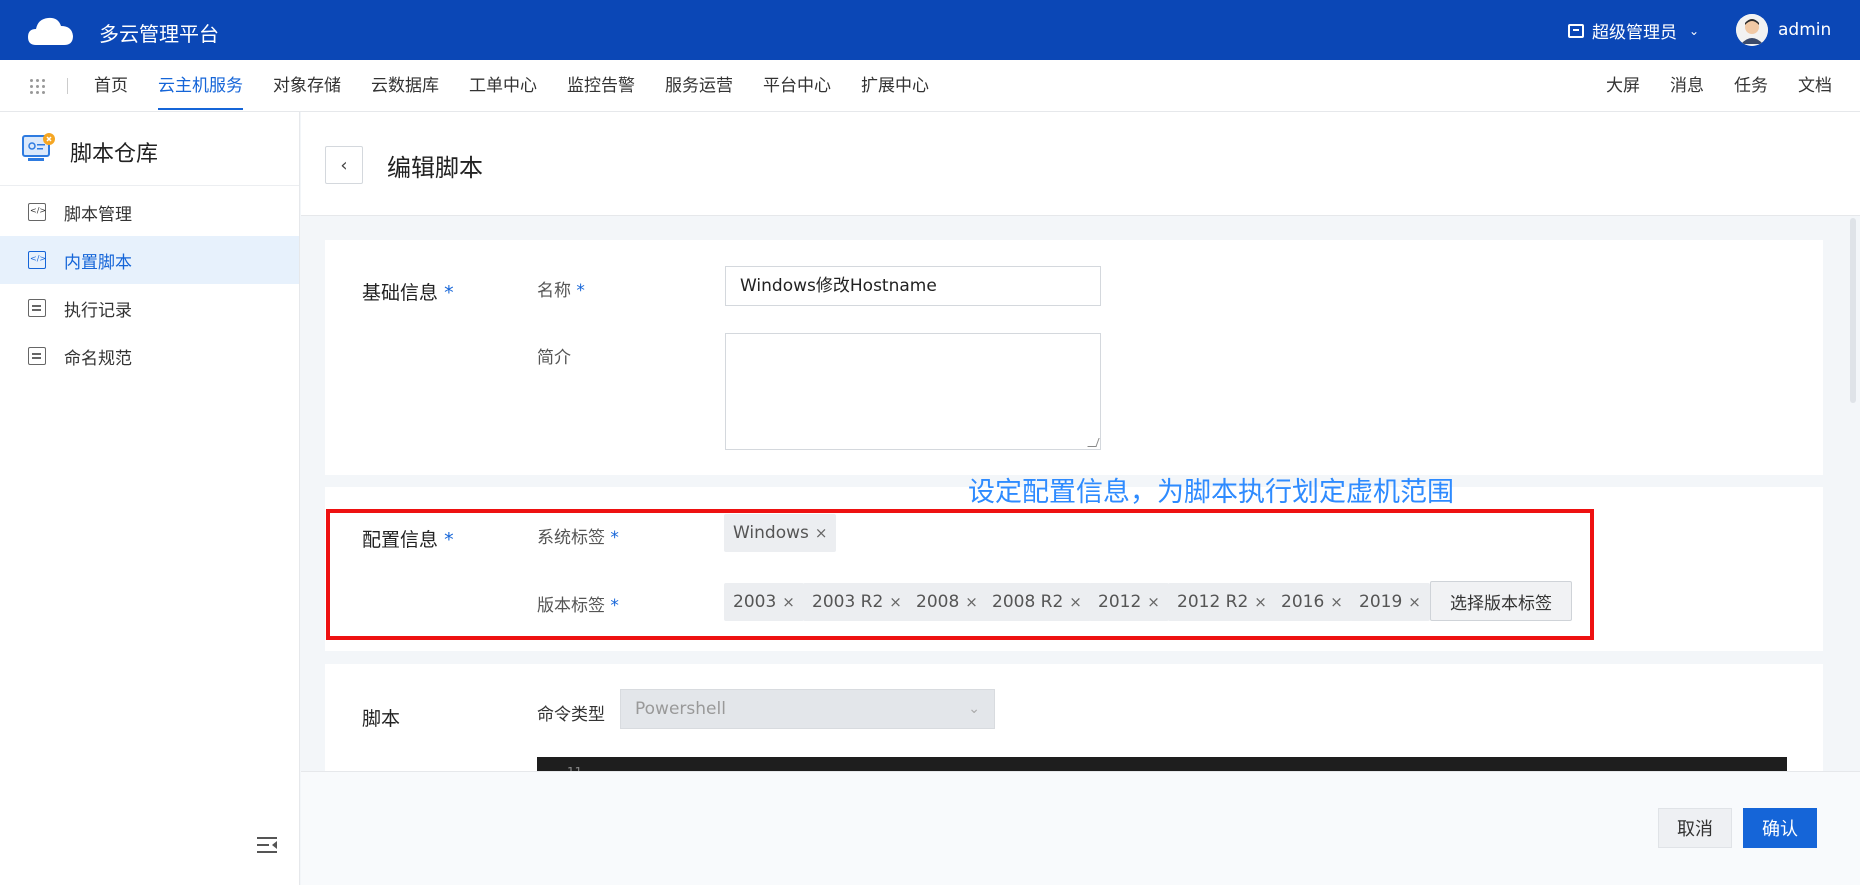 The width and height of the screenshot is (1860, 885). I want to click on nav-item-8: 扩展中心, so click(895, 86).